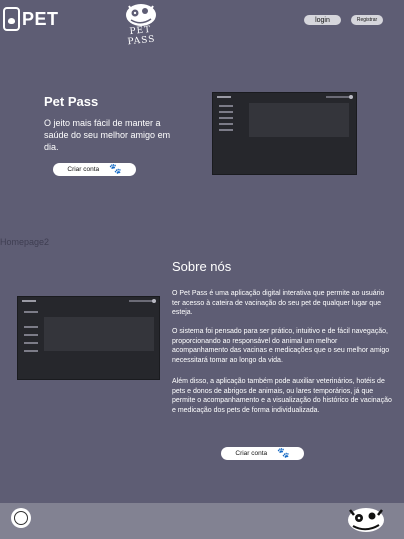 The height and width of the screenshot is (539, 404). What do you see at coordinates (40, 18) in the screenshot?
I see `logo-pet-text: PET` at bounding box center [40, 18].